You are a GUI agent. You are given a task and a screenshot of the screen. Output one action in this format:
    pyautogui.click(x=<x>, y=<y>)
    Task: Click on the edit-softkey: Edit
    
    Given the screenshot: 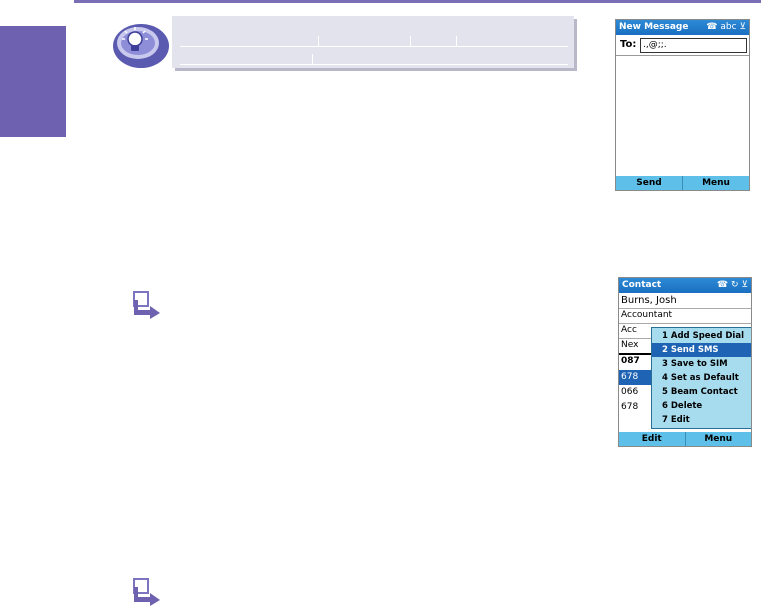 What is the action you would take?
    pyautogui.click(x=652, y=439)
    